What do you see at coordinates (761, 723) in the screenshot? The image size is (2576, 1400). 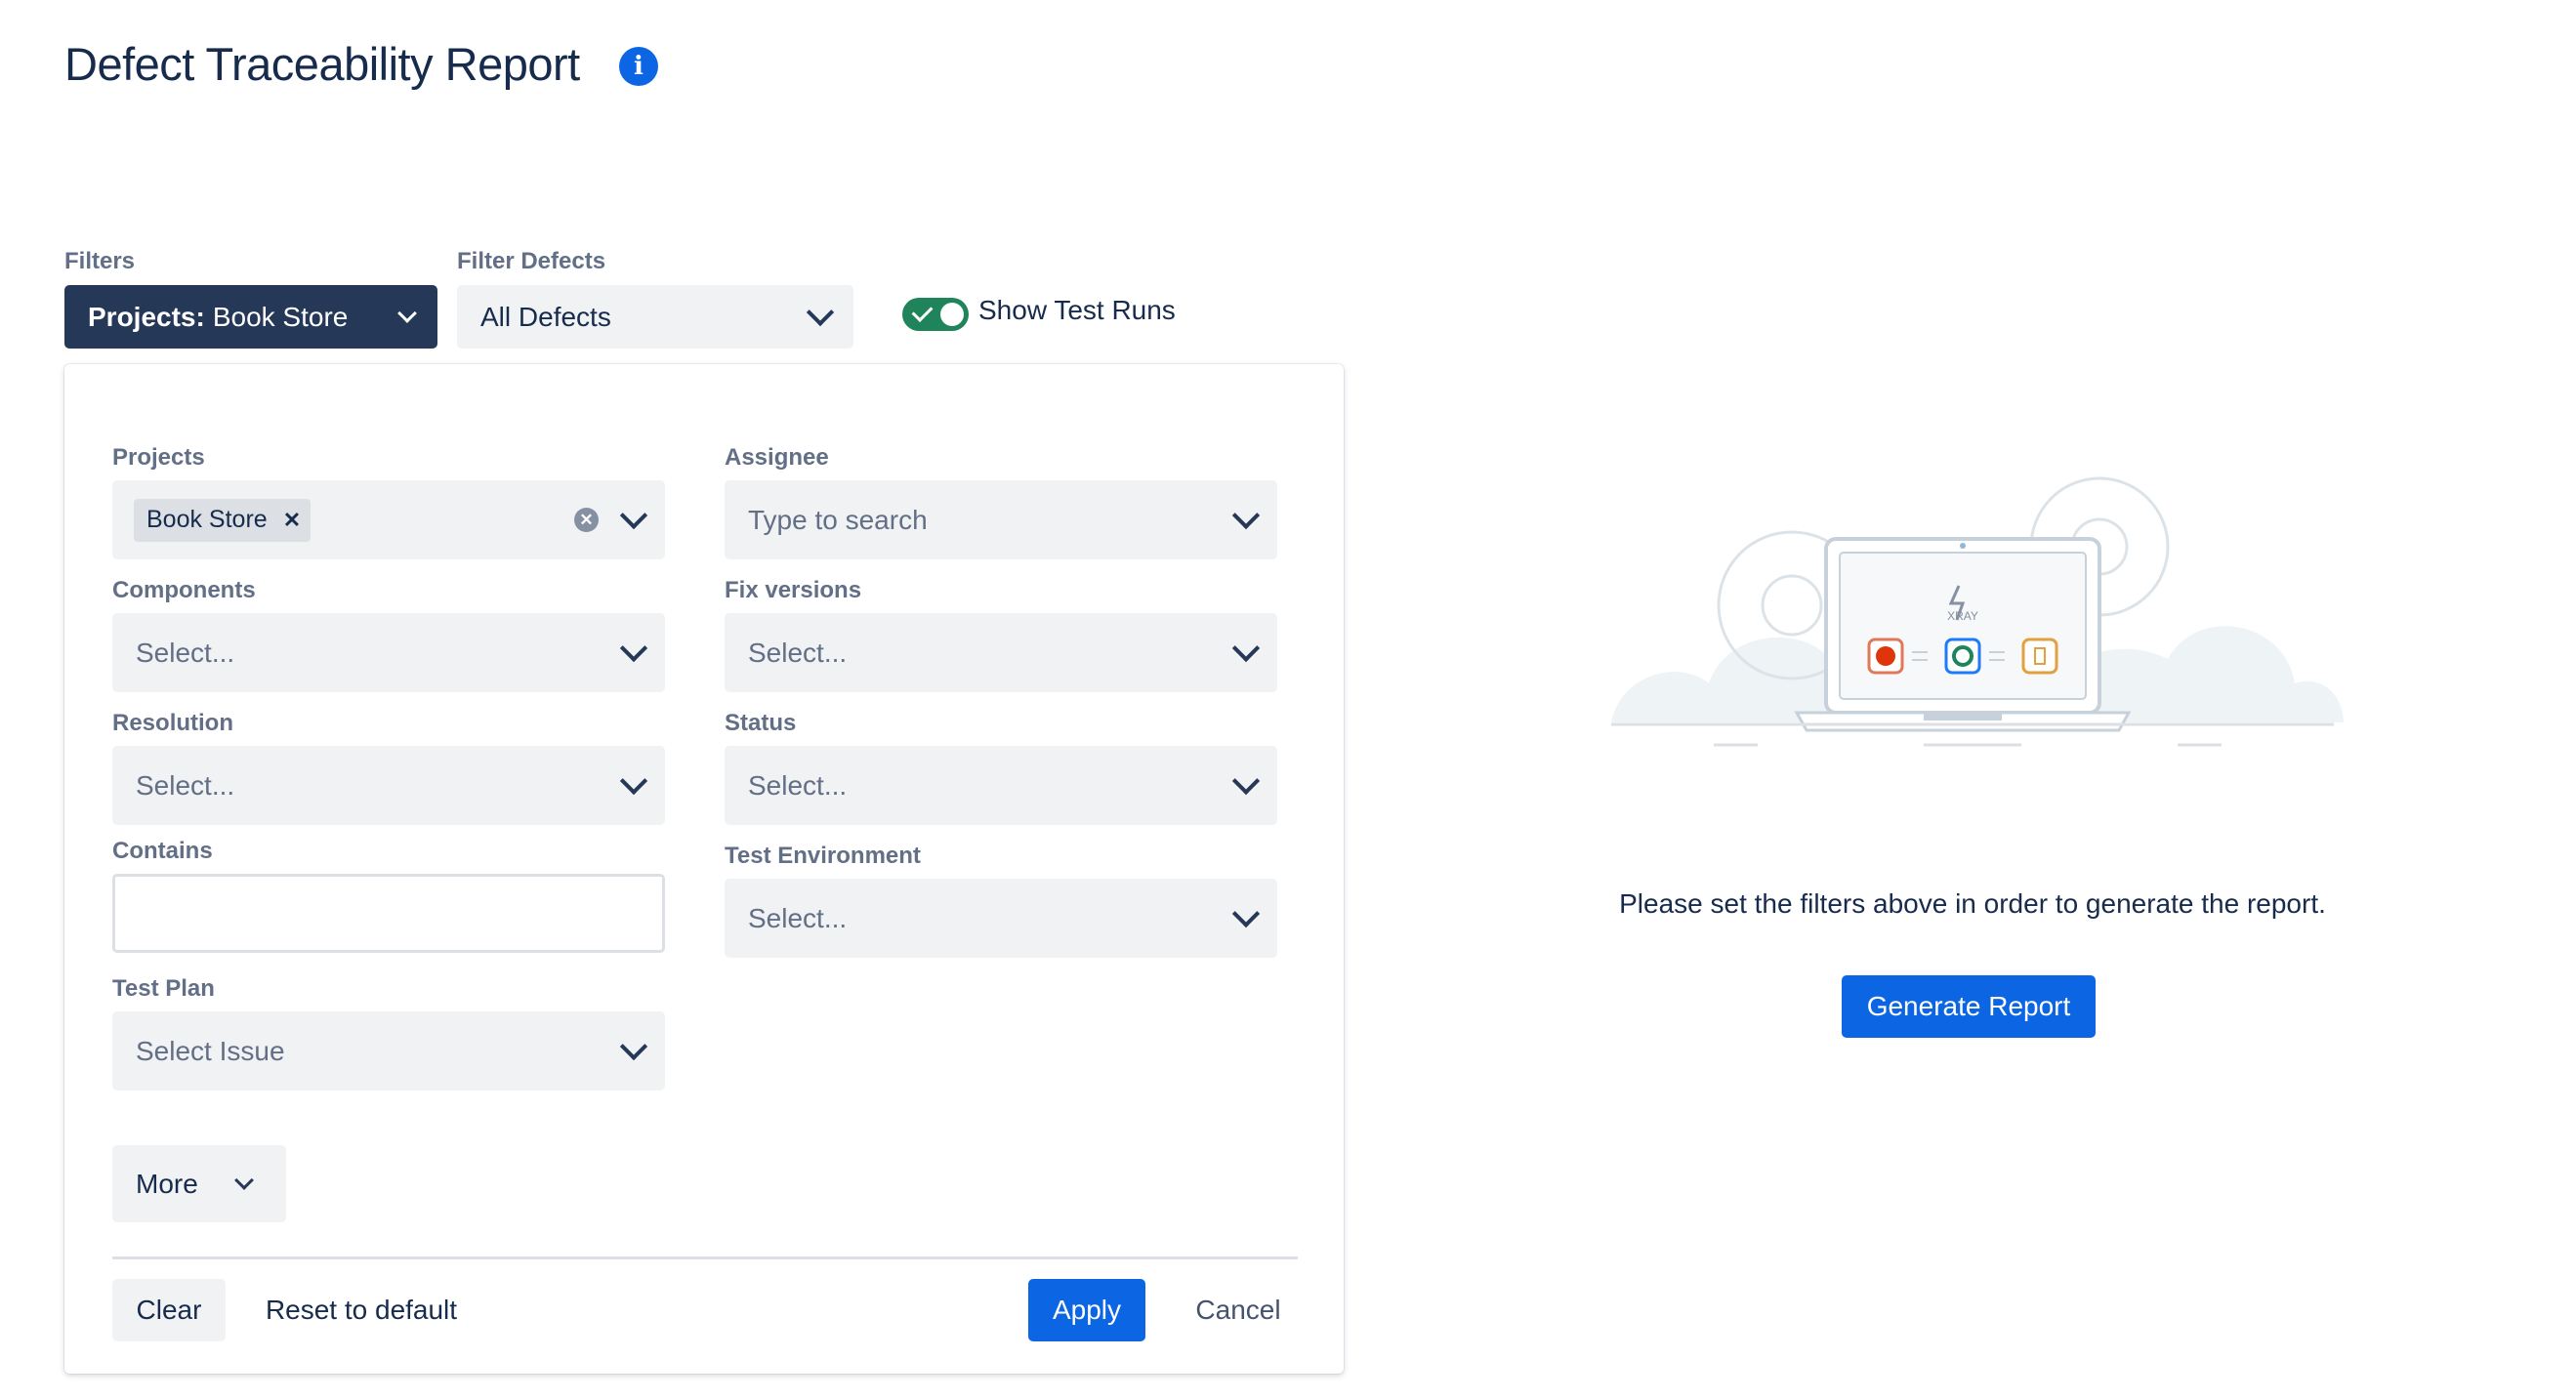 I see `status-label: Status` at bounding box center [761, 723].